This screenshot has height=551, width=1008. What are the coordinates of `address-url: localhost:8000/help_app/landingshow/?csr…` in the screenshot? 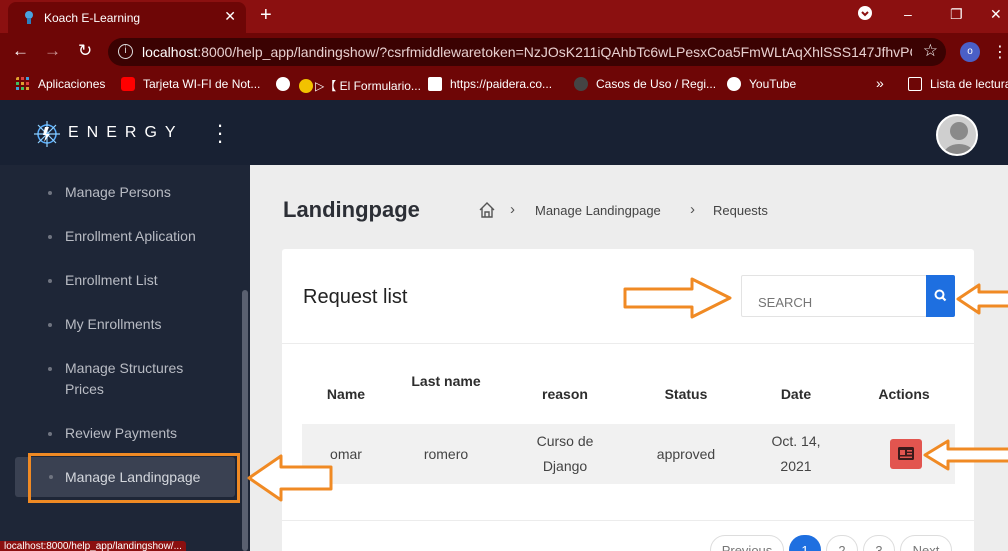 It's located at (527, 52).